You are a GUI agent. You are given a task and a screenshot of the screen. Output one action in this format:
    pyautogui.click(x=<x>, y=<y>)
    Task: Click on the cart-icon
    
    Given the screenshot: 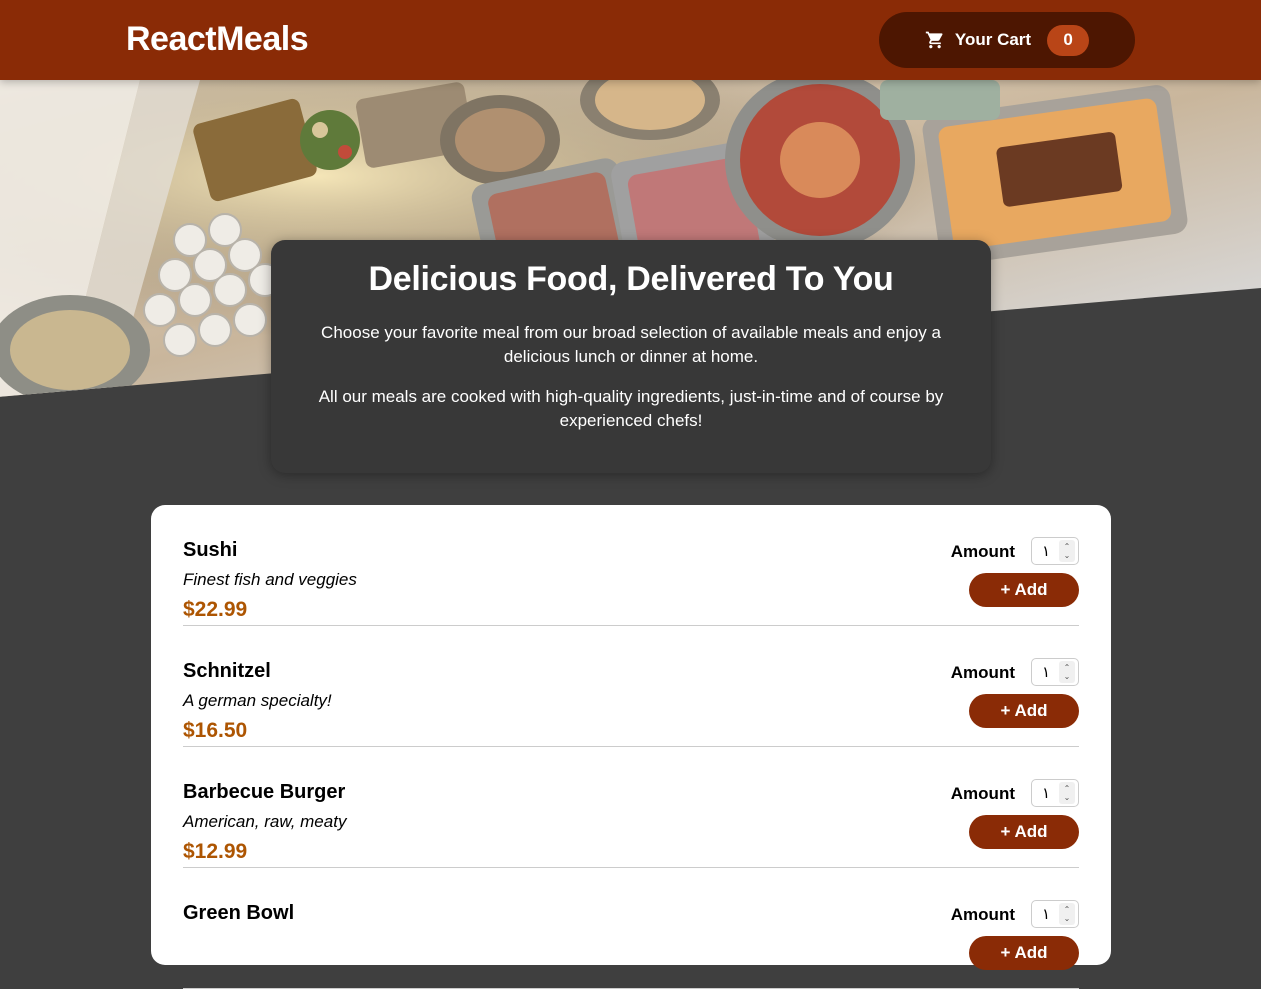 What is the action you would take?
    pyautogui.click(x=935, y=40)
    